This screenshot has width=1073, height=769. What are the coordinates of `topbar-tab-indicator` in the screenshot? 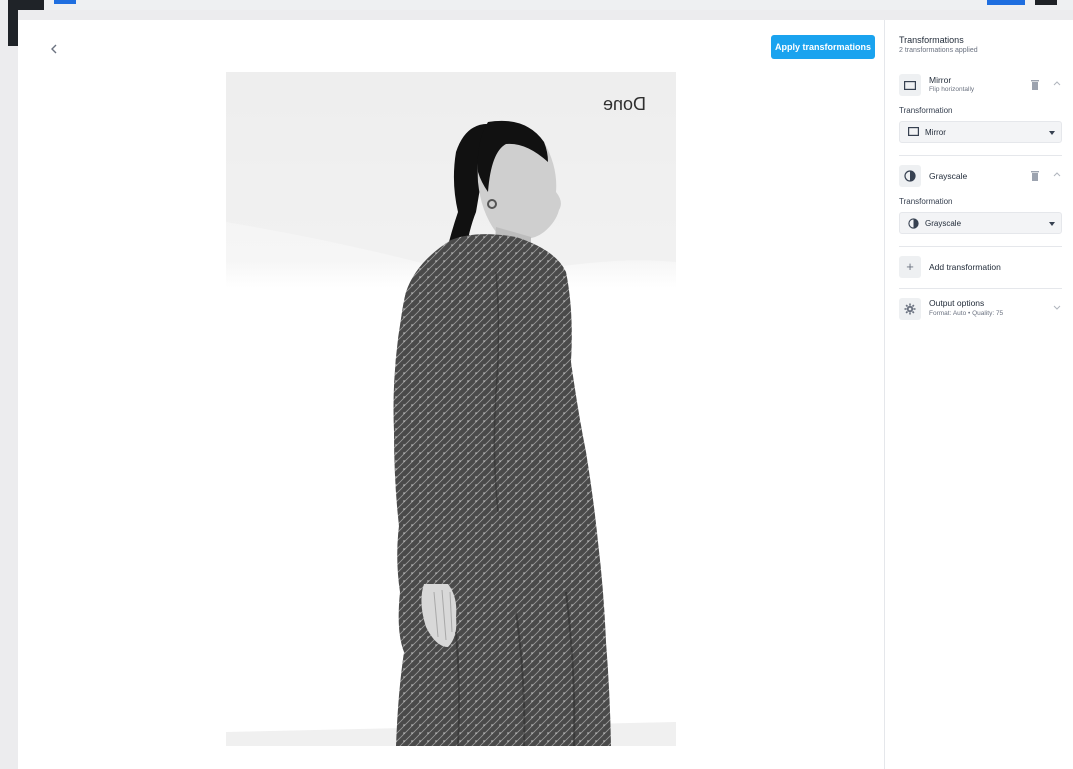 It's located at (65, 2).